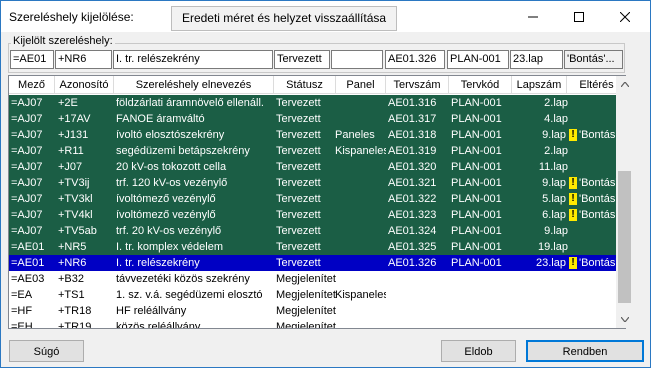 The image size is (651, 368). Describe the element at coordinates (71, 279) in the screenshot. I see `cell-azonosito: +B32` at that location.